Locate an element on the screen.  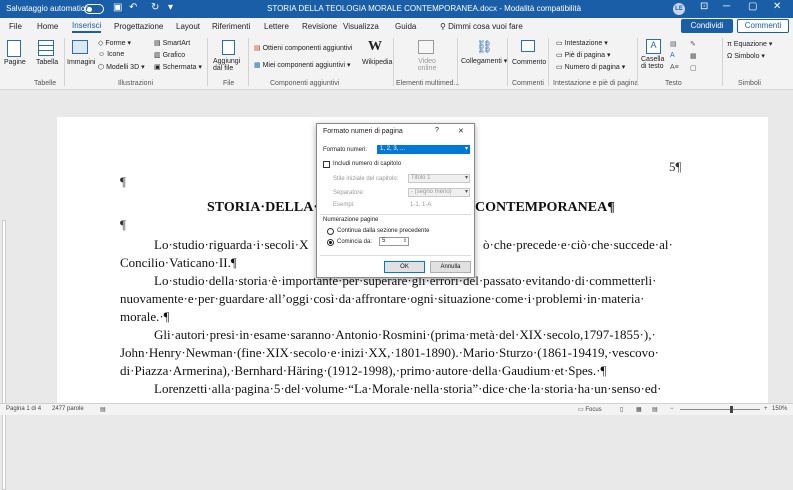
separator-select: - (segno meno) ▾ is located at coordinates (439, 192).